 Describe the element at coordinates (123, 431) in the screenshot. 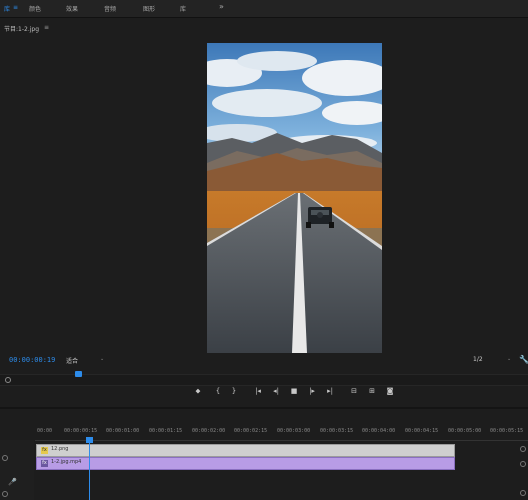

I see `ruler-label: 00:00:01:00` at that location.